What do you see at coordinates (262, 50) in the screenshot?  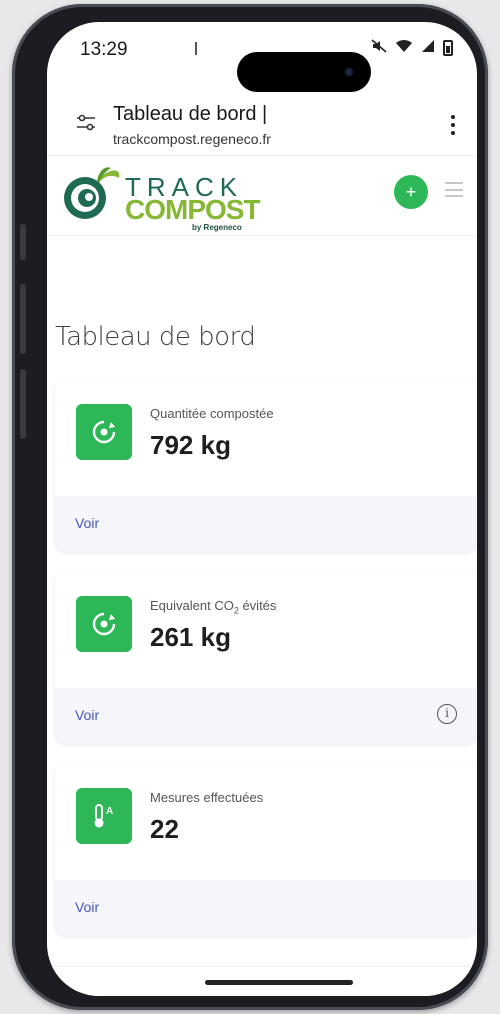 I see `status-bar: 13:29` at bounding box center [262, 50].